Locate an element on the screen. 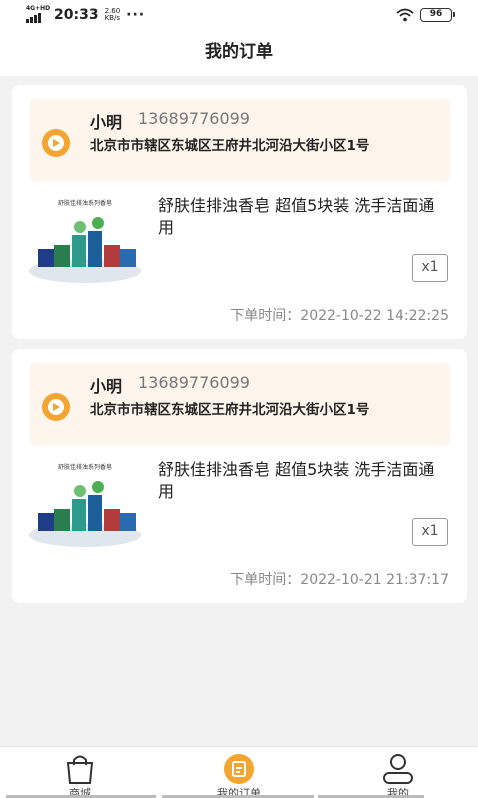 The height and width of the screenshot is (798, 478). shopping-bag-icon is located at coordinates (80, 769).